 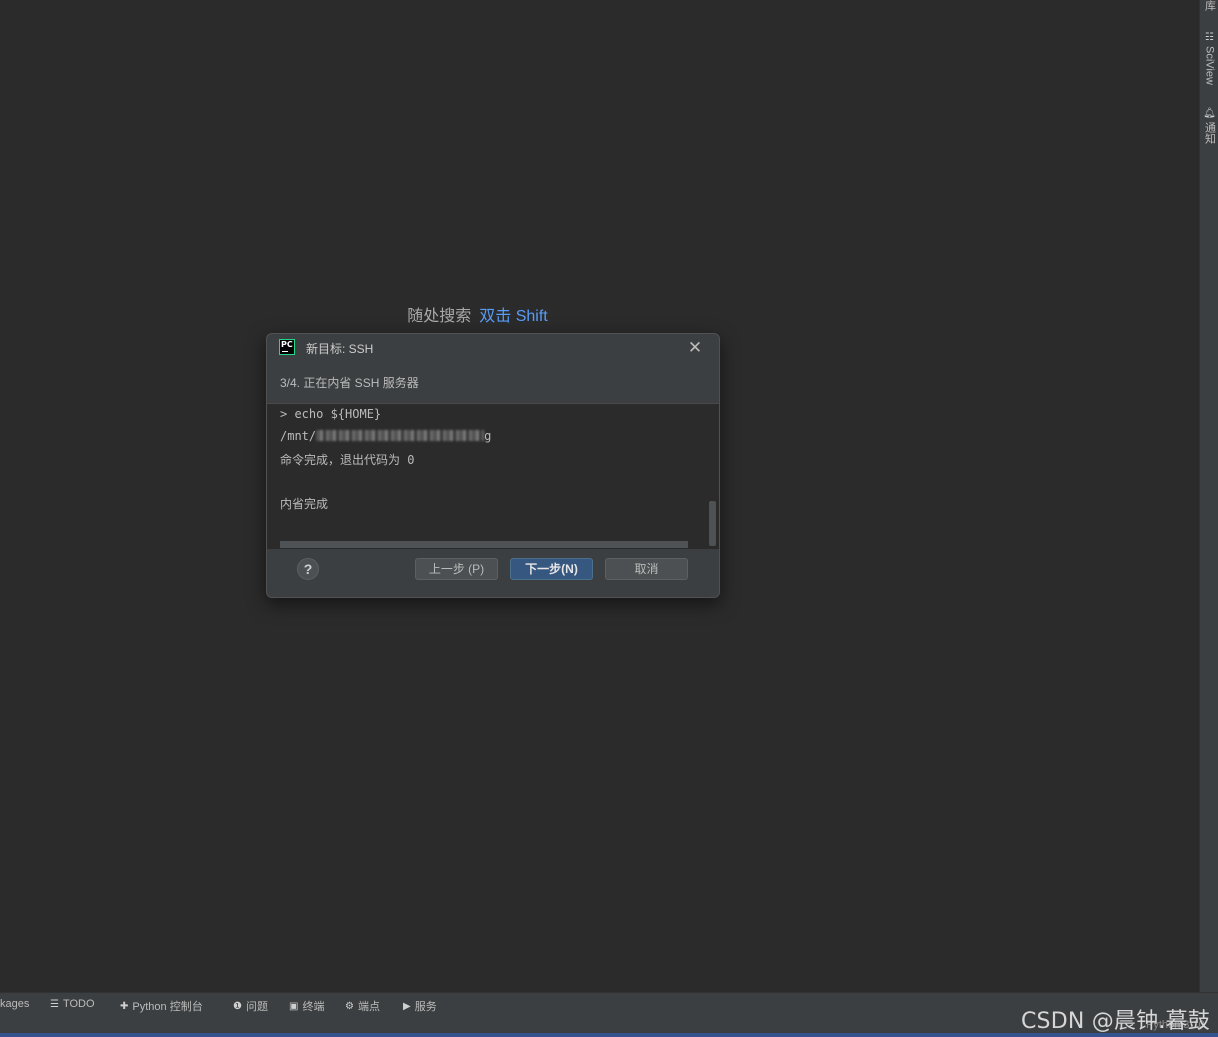 I want to click on tool-tab-notifications-label: 通知, so click(x=1209, y=133).